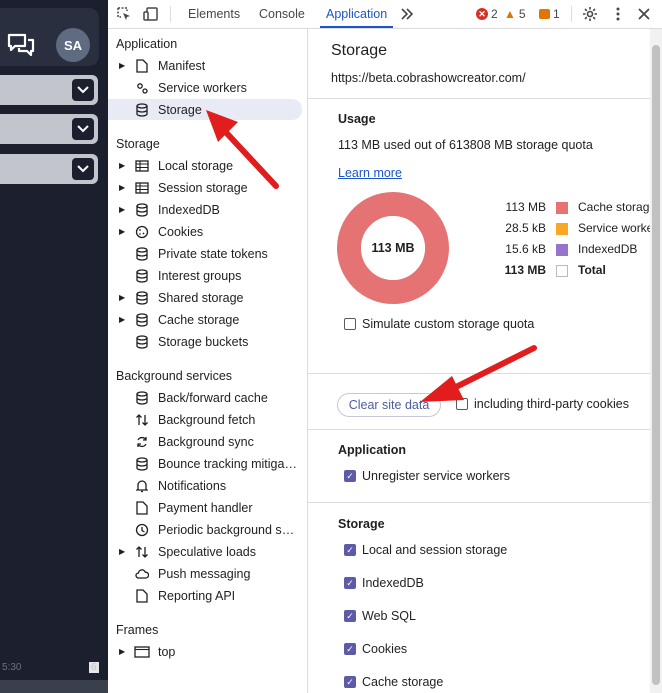 The height and width of the screenshot is (693, 662). What do you see at coordinates (200, 275) in the screenshot?
I see `sidebar-item-label: Interest groups` at bounding box center [200, 275].